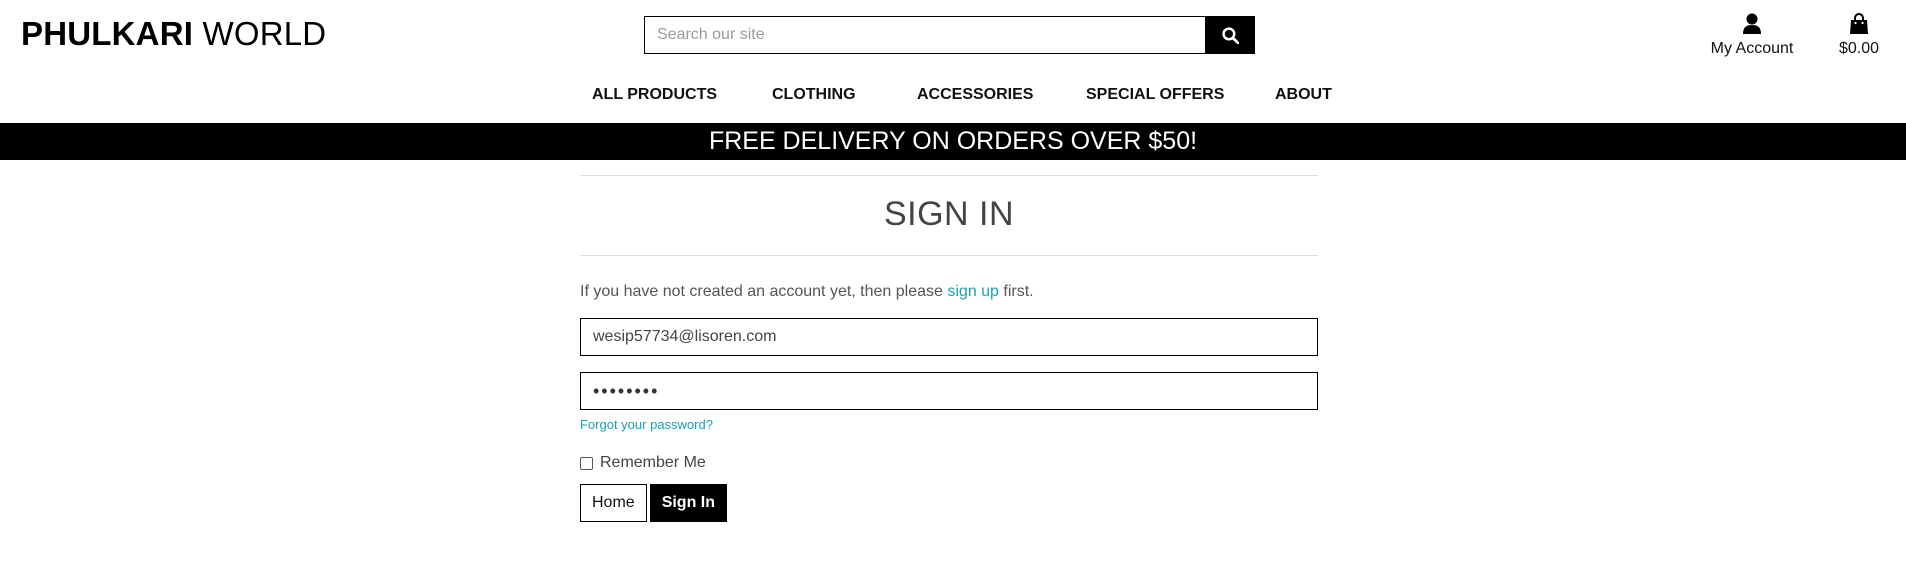  I want to click on nav-clothing: CLOTHING, so click(814, 95).